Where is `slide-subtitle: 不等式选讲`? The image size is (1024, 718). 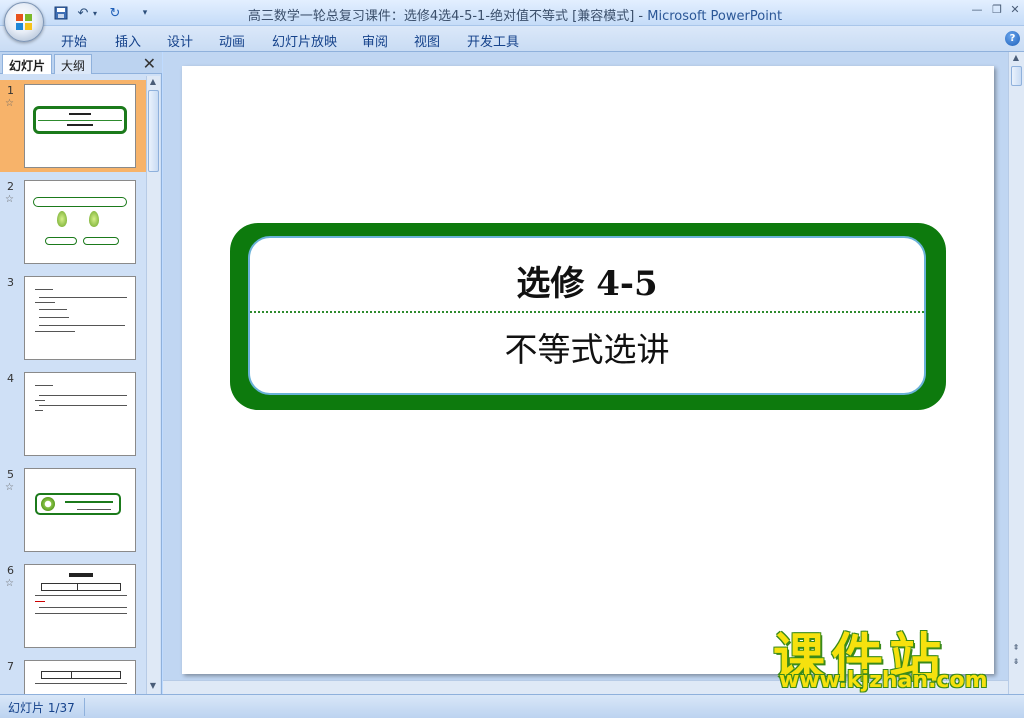 slide-subtitle: 不等式选讲 is located at coordinates (587, 349).